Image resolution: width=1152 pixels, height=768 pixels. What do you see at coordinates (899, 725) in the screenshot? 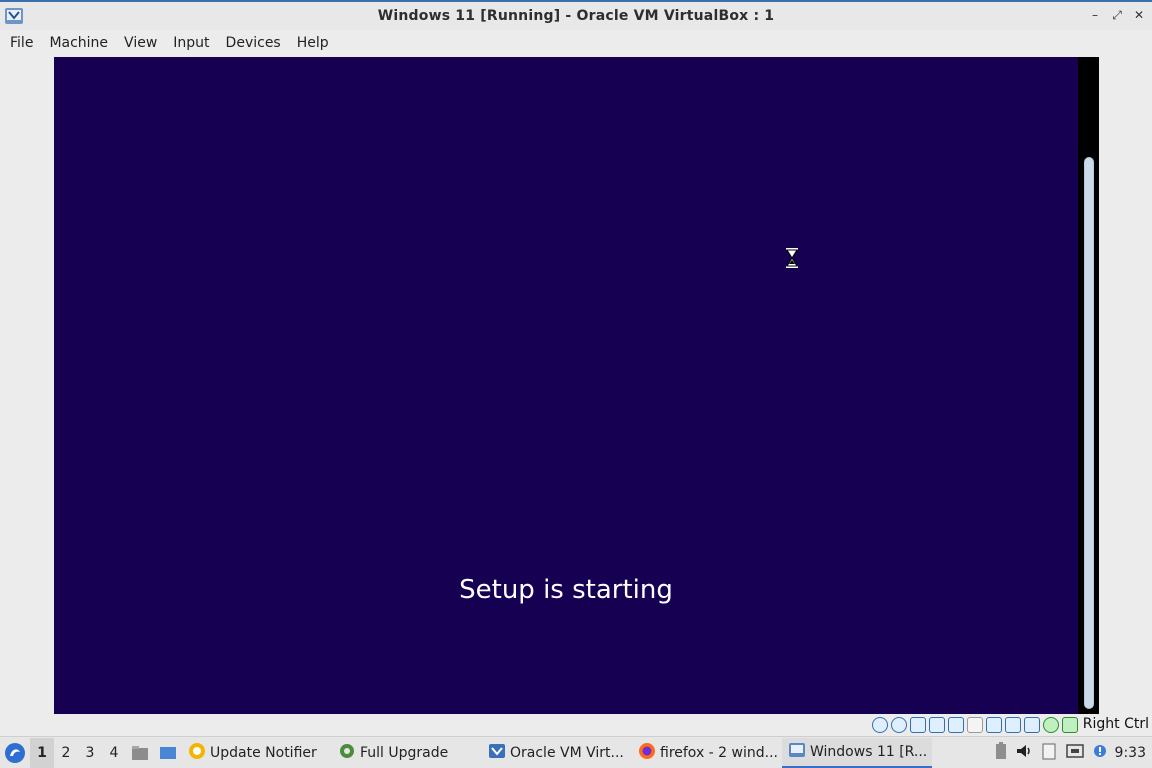
I see `optical-drive-icon` at bounding box center [899, 725].